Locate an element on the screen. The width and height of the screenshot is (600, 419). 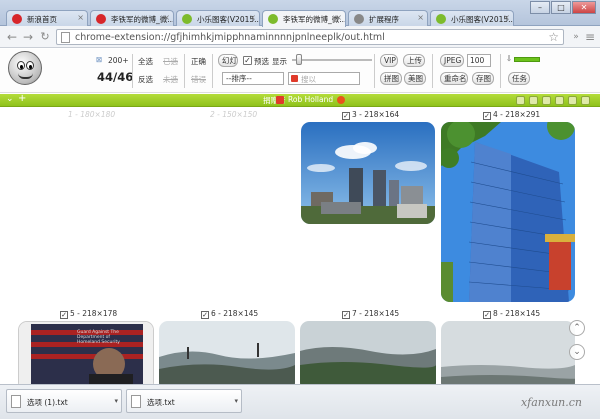
minimize-button: – is located at coordinates (540, 7).